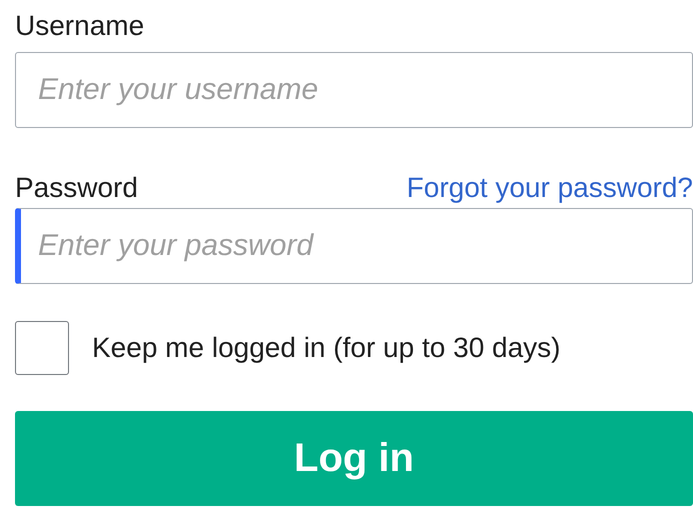  Describe the element at coordinates (326, 348) in the screenshot. I see `keep-logged-in-label: Keep me logged in (for up to 30 days)` at that location.